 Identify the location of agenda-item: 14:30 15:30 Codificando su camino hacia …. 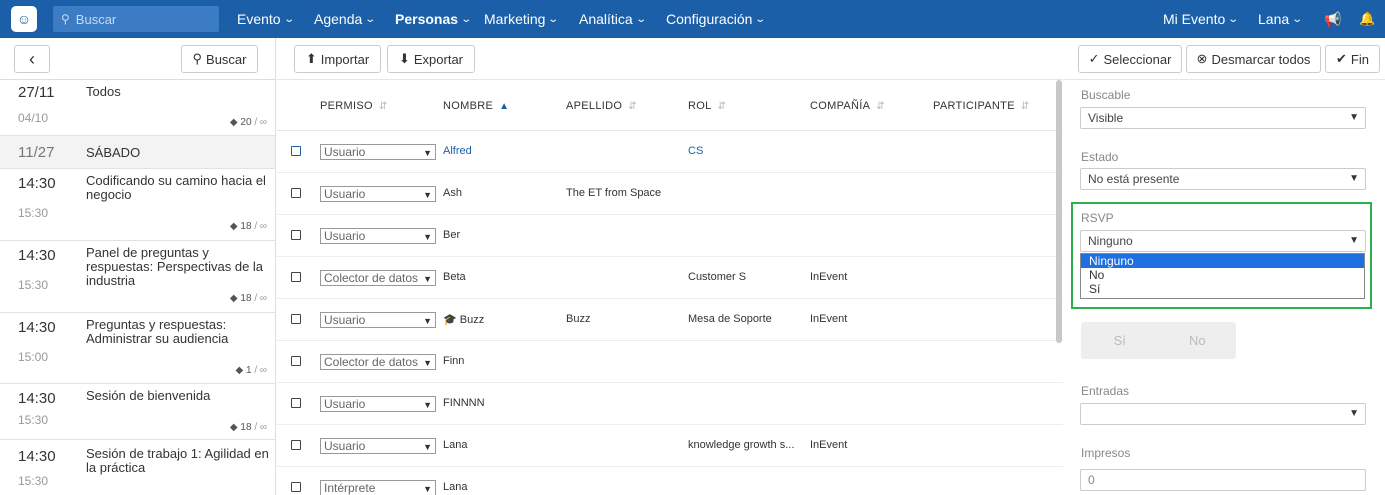
(137, 205).